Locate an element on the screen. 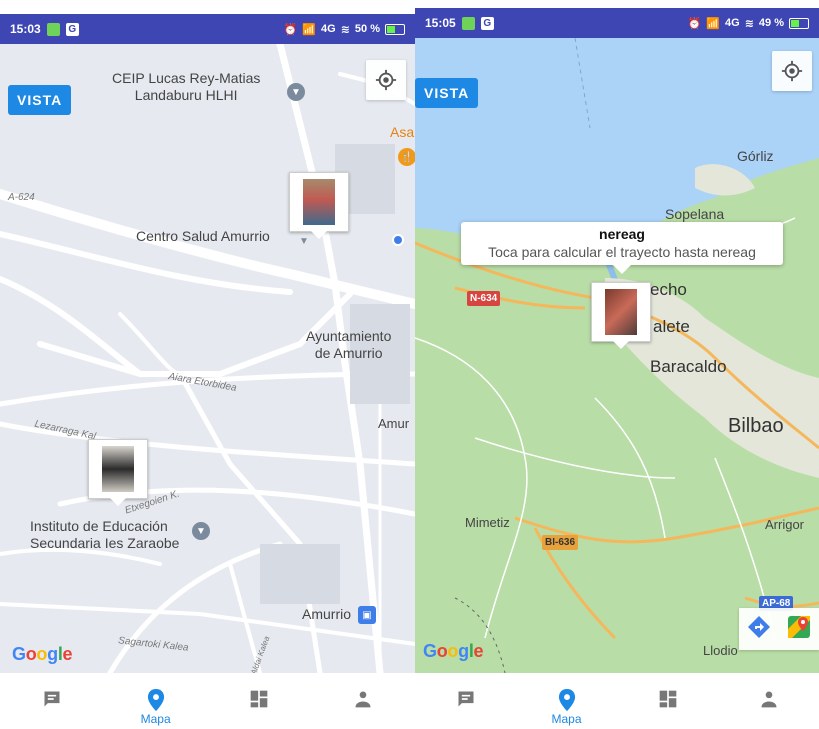 This screenshot has height=729, width=819. battery-percent: 50 % is located at coordinates (367, 29).